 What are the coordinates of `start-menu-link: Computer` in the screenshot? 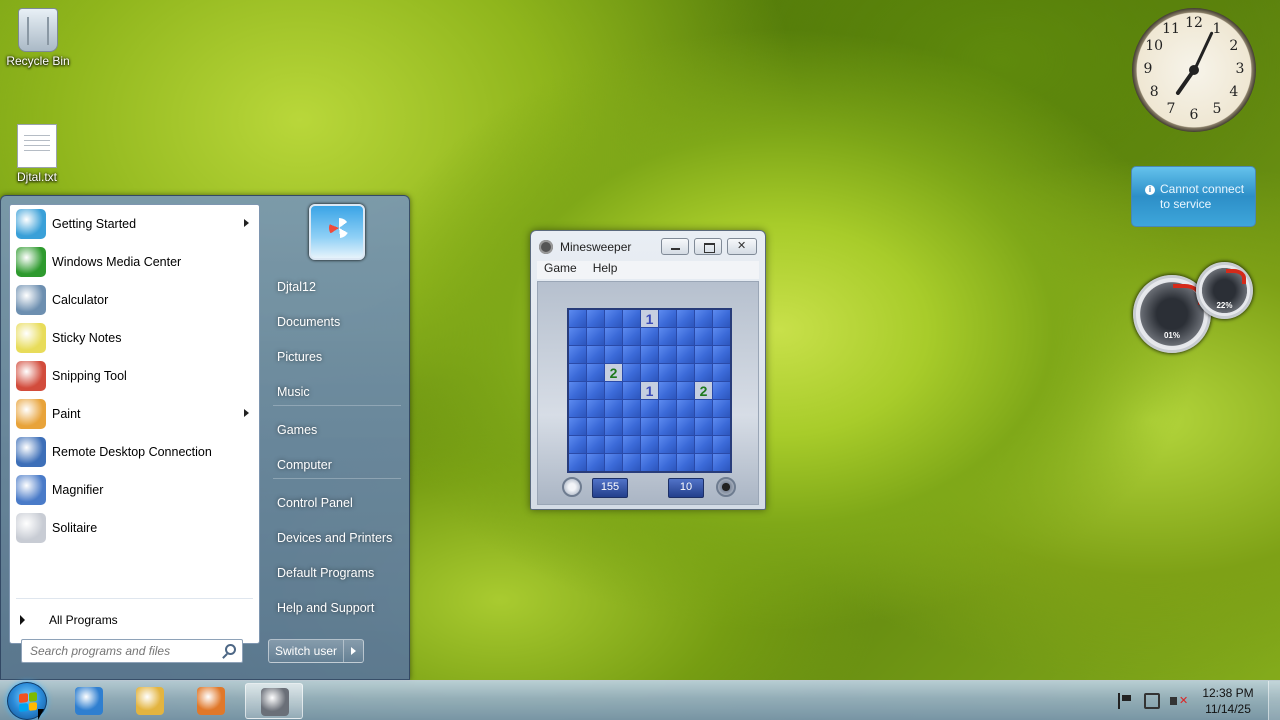 It's located at (337, 465).